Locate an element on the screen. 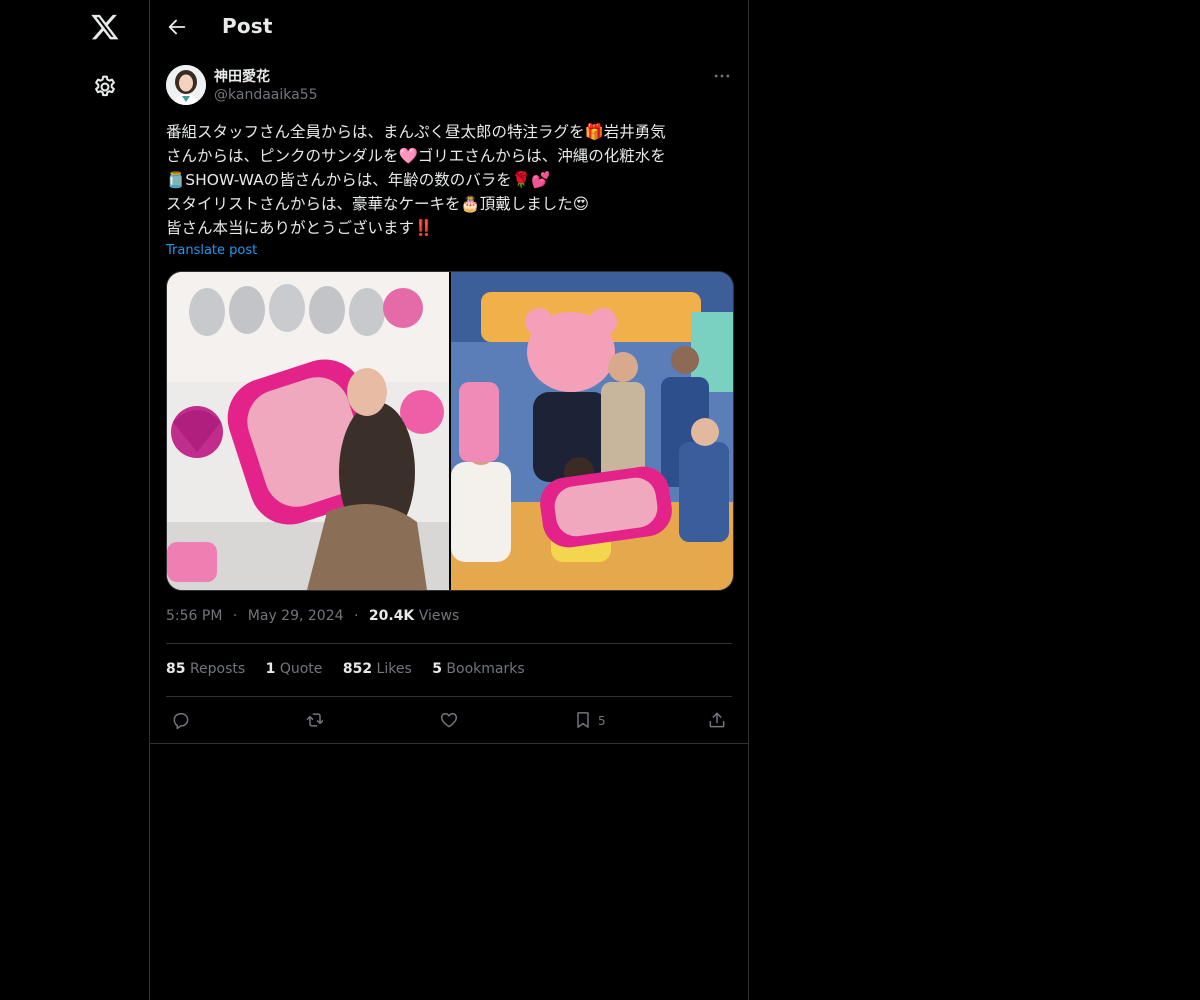 This screenshot has height=1000, width=1200. arrow-left-icon is located at coordinates (177, 27).